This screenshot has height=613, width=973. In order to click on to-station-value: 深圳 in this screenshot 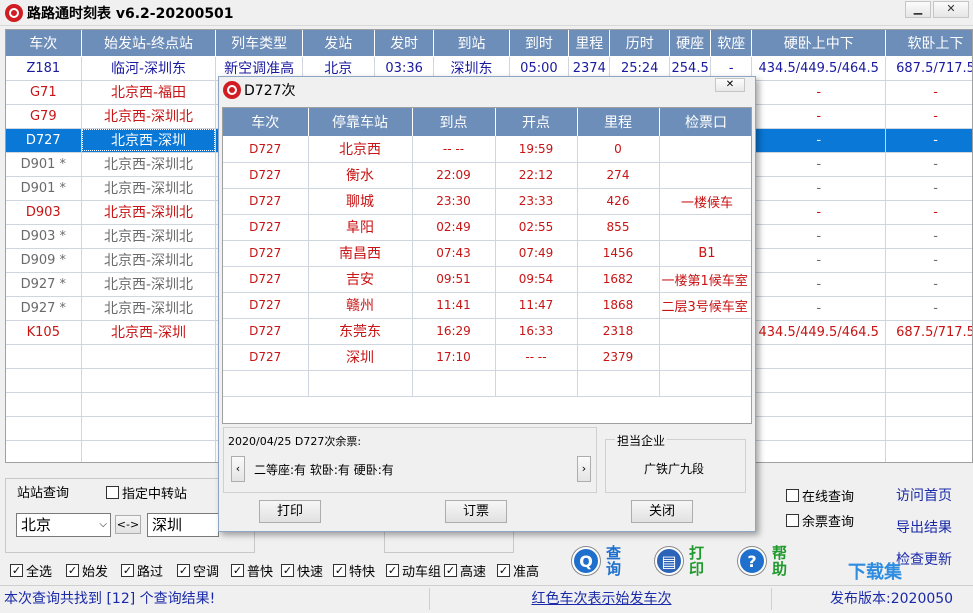, I will do `click(167, 525)`.